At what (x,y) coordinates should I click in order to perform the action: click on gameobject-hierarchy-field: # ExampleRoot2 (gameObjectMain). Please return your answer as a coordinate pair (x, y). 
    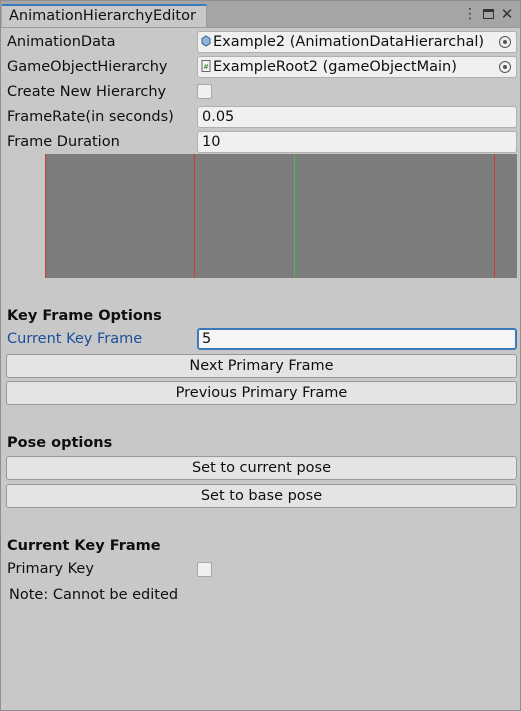
    Looking at the image, I should click on (357, 67).